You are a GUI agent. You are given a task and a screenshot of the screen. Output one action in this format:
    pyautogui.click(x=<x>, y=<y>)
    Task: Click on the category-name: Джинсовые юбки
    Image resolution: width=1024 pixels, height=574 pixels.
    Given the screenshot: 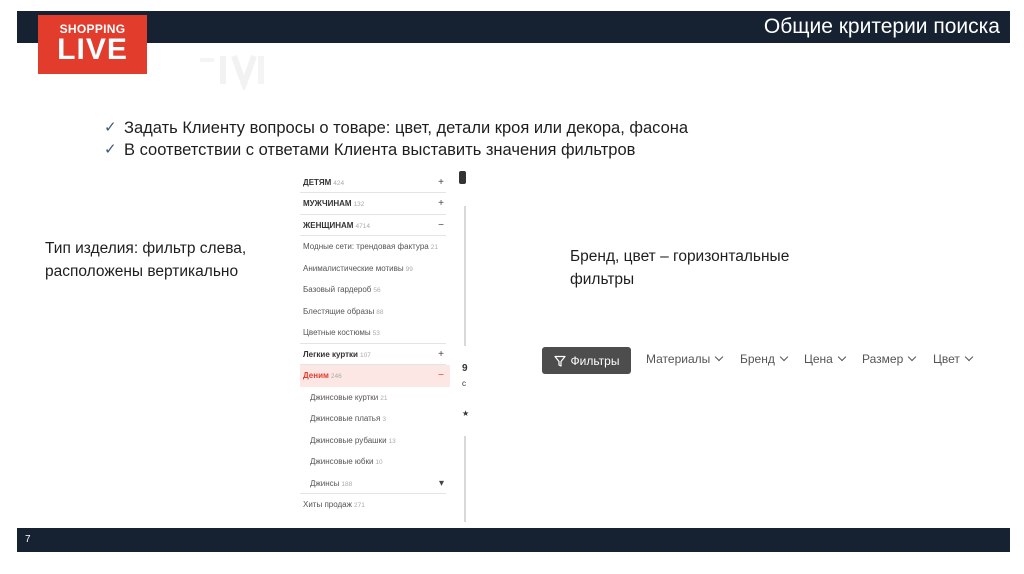 What is the action you would take?
    pyautogui.click(x=342, y=461)
    